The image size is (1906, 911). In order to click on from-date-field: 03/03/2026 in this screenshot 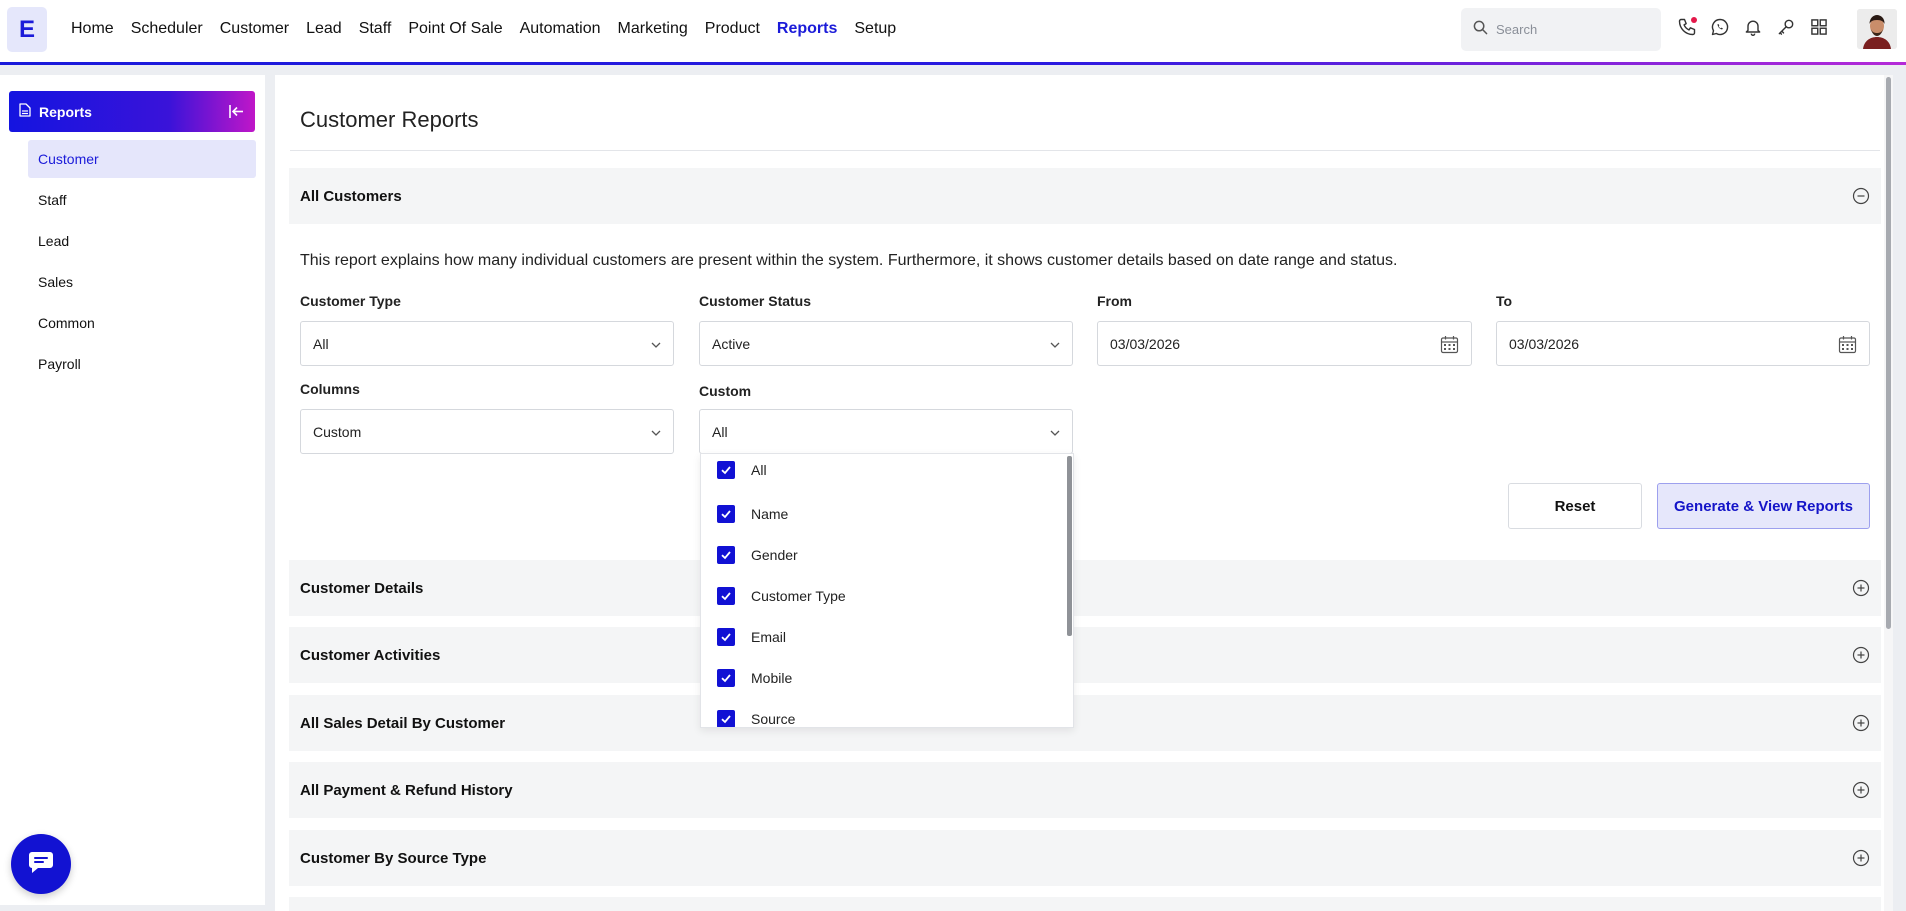, I will do `click(1284, 343)`.